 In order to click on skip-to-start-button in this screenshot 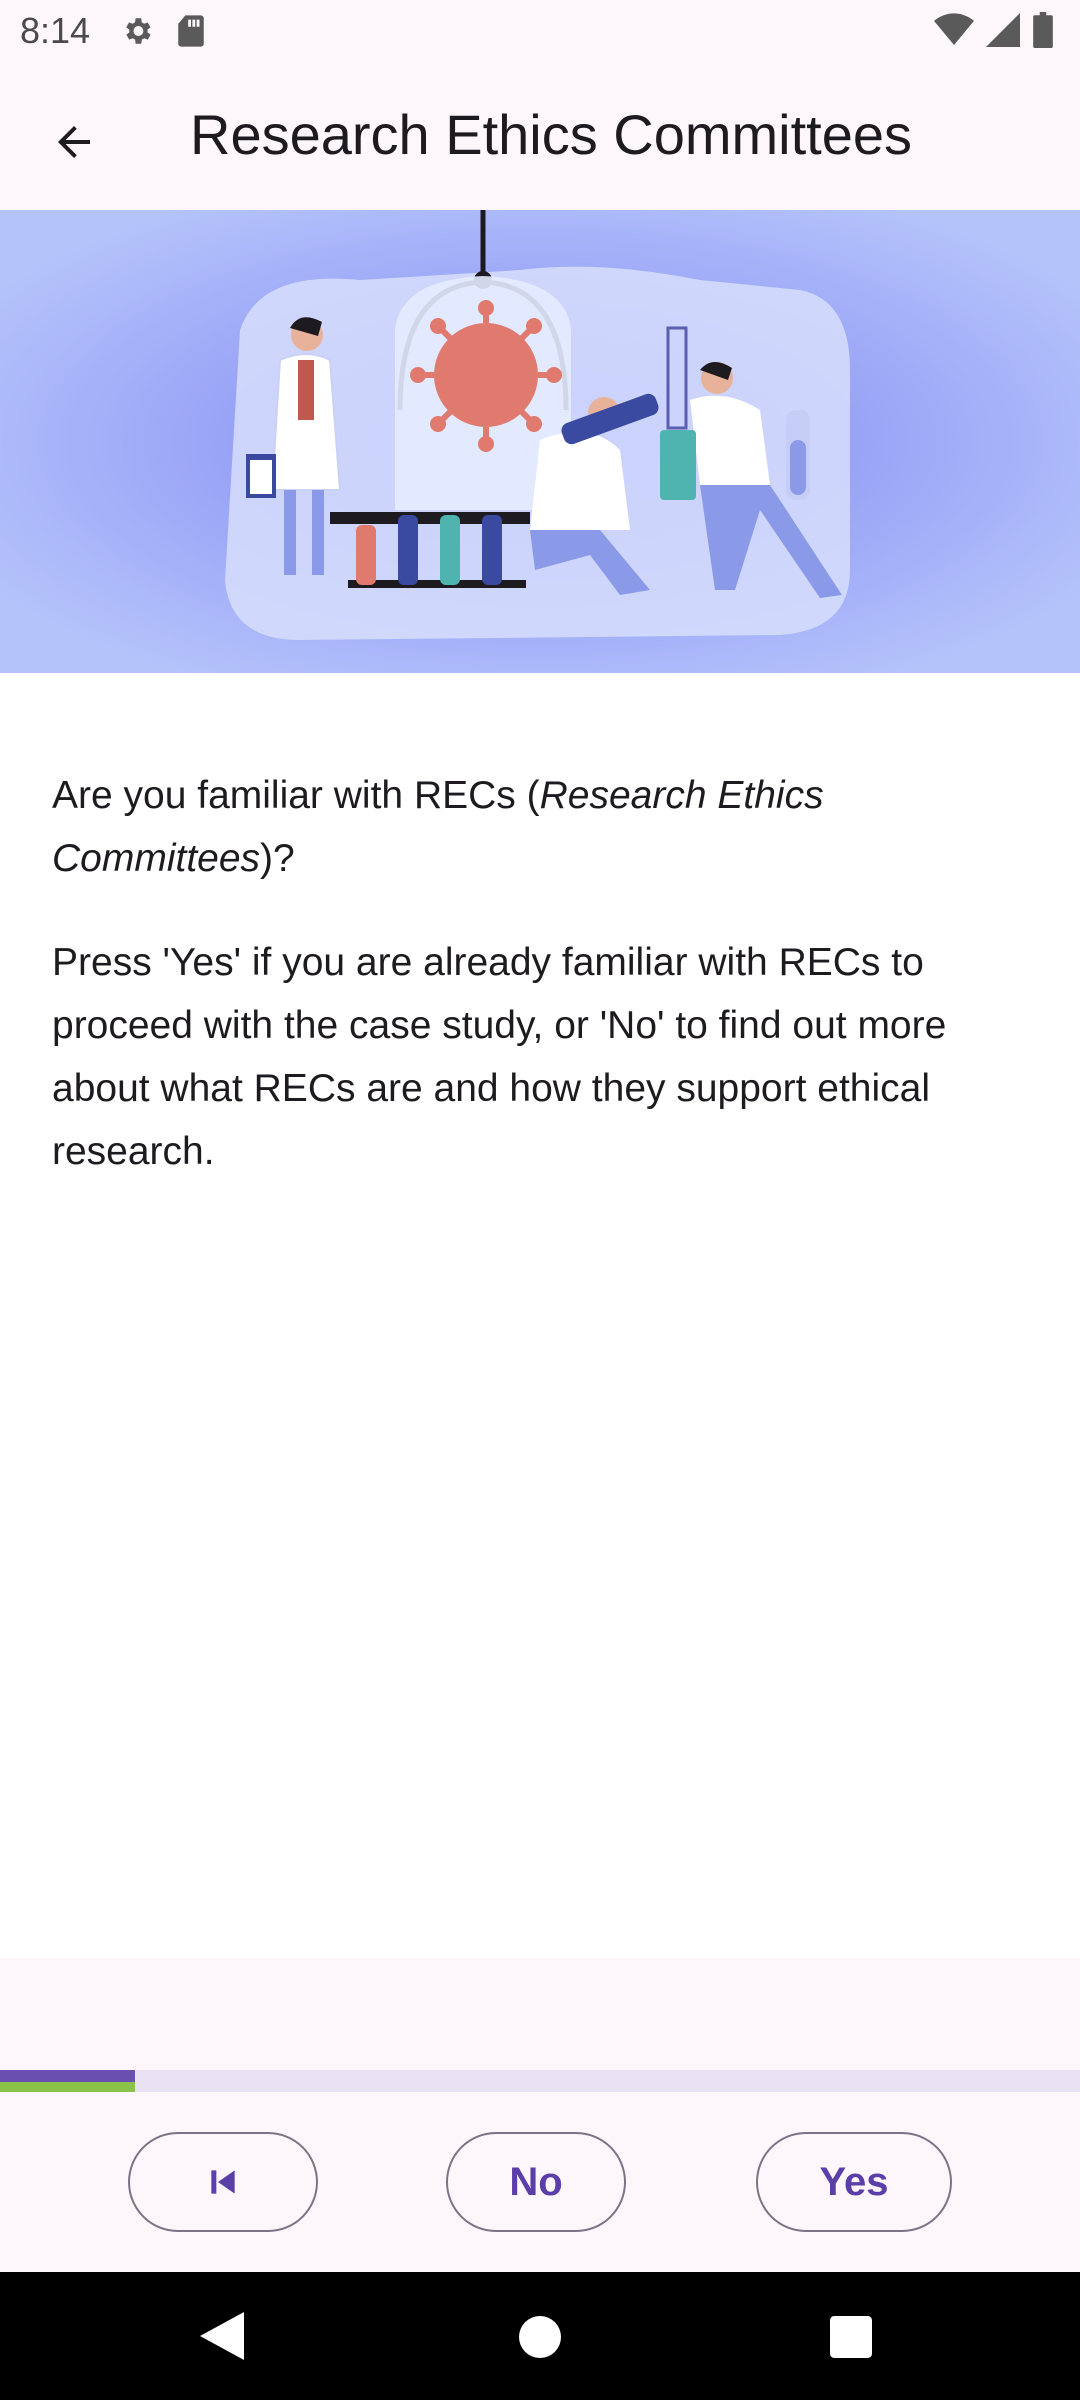, I will do `click(223, 2182)`.